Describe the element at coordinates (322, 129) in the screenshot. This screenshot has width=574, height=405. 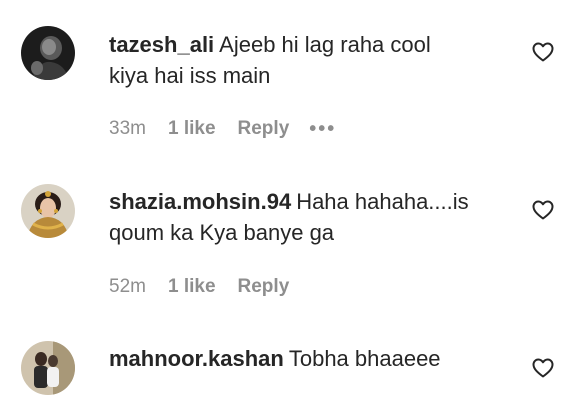
I see `more-options-icon: •••` at that location.